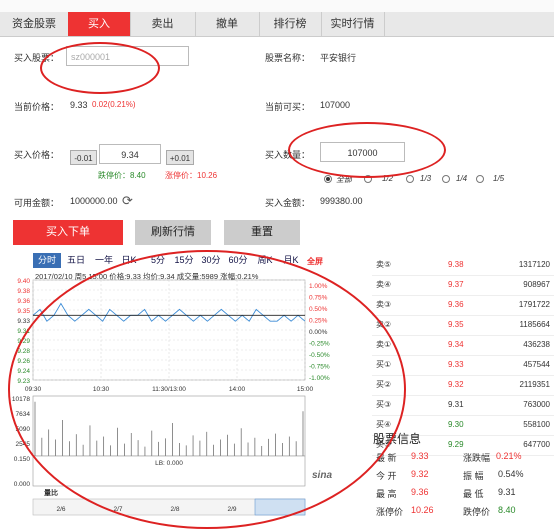 The height and width of the screenshot is (529, 554). I want to click on orderbook-volume: 908967, so click(536, 284).